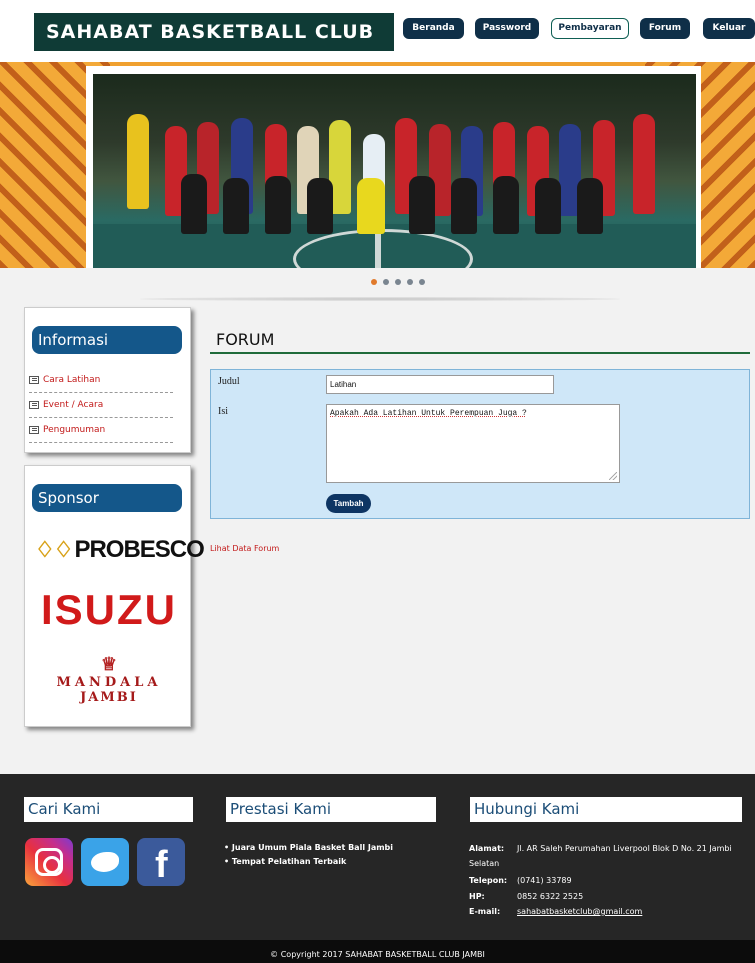  What do you see at coordinates (729, 28) in the screenshot?
I see `nav-keluar-button: Keluar` at bounding box center [729, 28].